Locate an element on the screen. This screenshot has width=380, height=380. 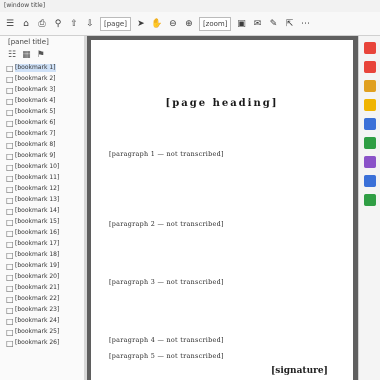
organize-pages-icon is located at coordinates (369, 143).